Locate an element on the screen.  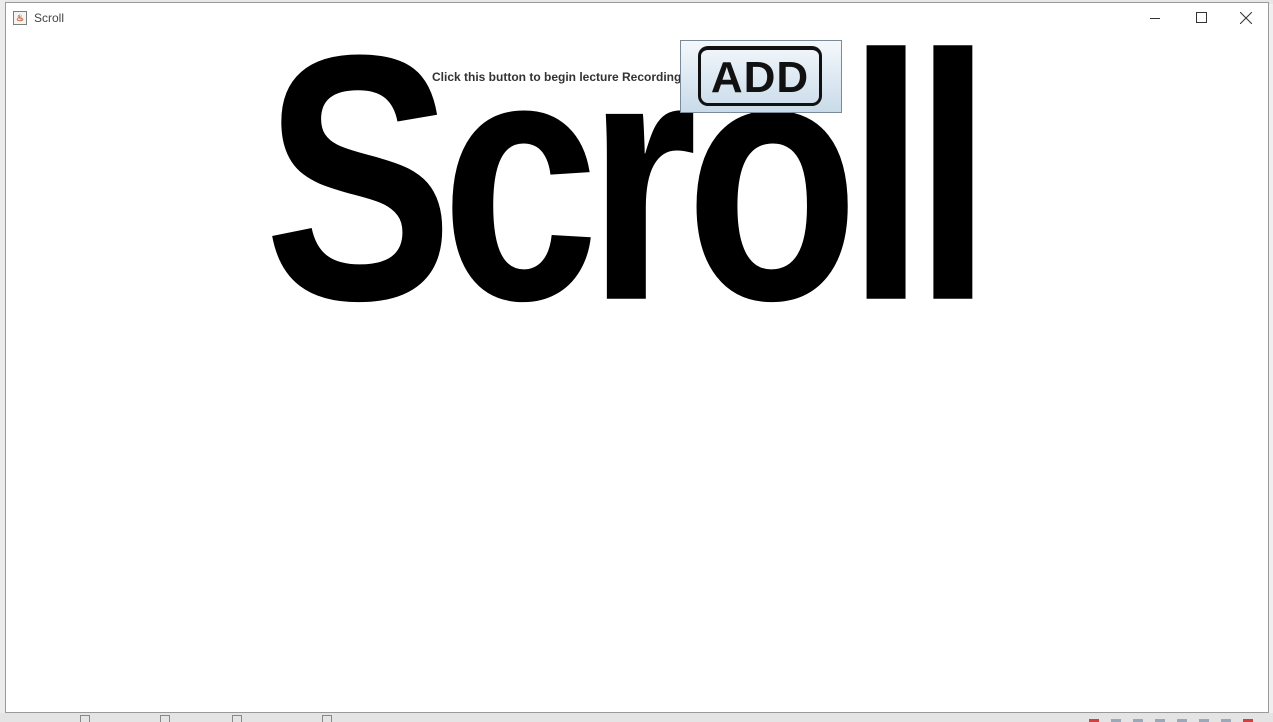
add-button-image: ADD is located at coordinates (760, 76).